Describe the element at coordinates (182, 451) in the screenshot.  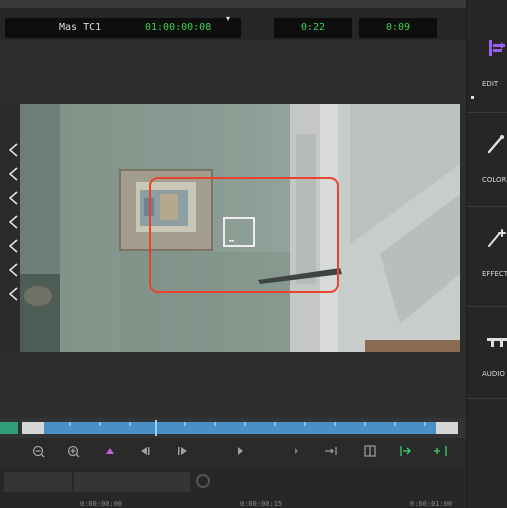
I see `step-forward-icon` at that location.